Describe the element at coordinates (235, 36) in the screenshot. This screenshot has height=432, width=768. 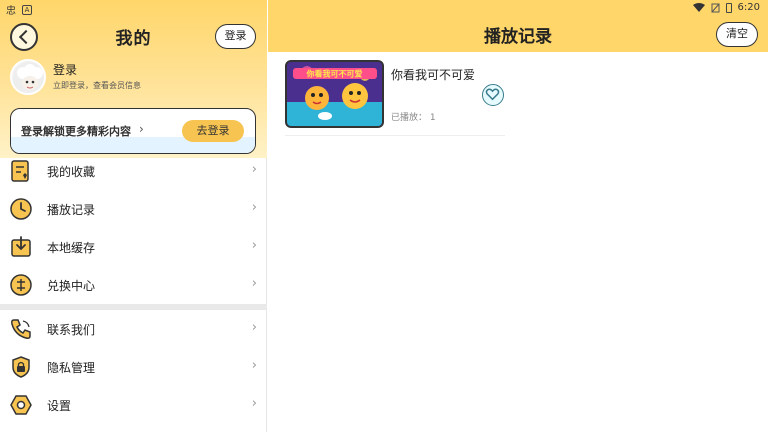
I see `login-button: 登录` at that location.